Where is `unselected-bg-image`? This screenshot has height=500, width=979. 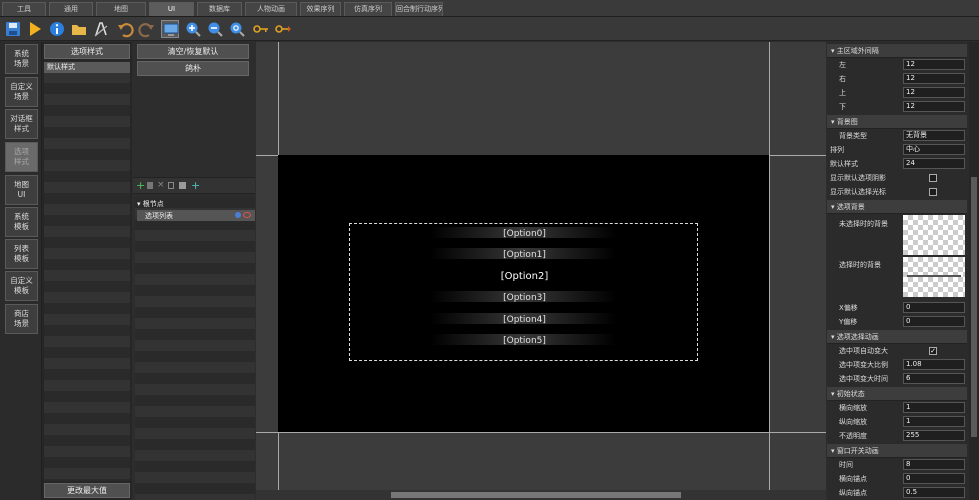
unselected-bg-image is located at coordinates (934, 235).